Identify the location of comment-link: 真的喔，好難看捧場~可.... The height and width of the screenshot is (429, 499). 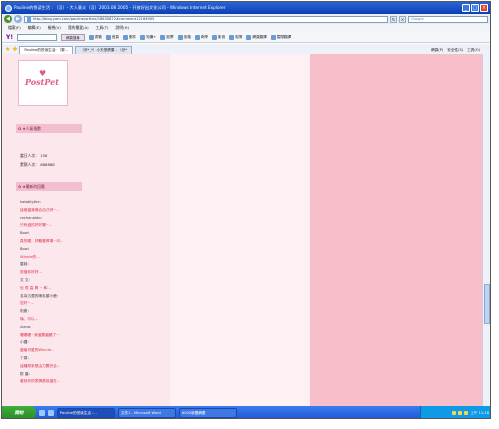
(41, 242).